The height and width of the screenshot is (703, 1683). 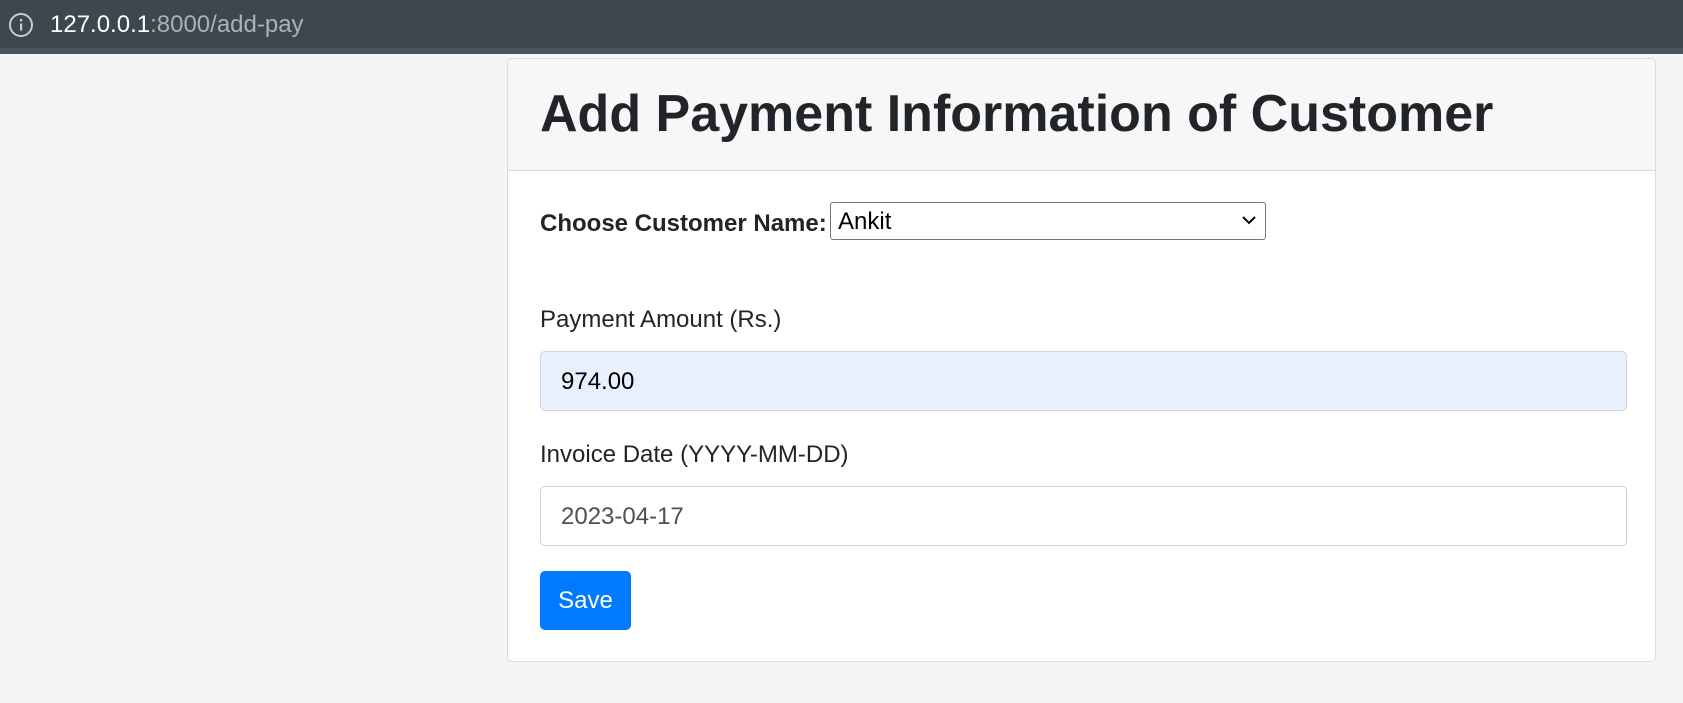 I want to click on customer-name-selected: Ankit, so click(x=865, y=221).